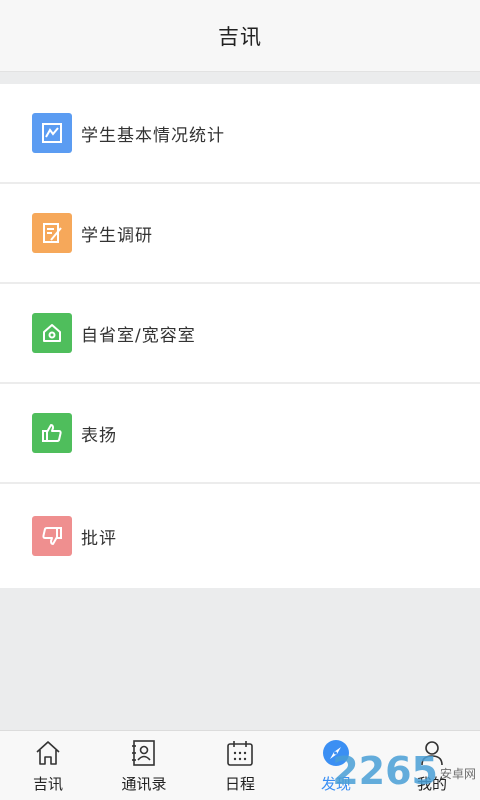 This screenshot has height=800, width=480. I want to click on menu-item-student-survey: 学生调研, so click(240, 234).